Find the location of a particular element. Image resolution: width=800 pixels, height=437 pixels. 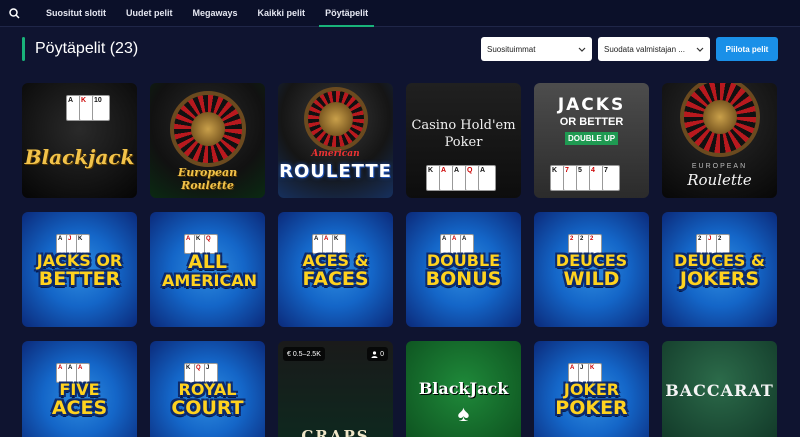

game-title-line: AMERICAN is located at coordinates (210, 280).